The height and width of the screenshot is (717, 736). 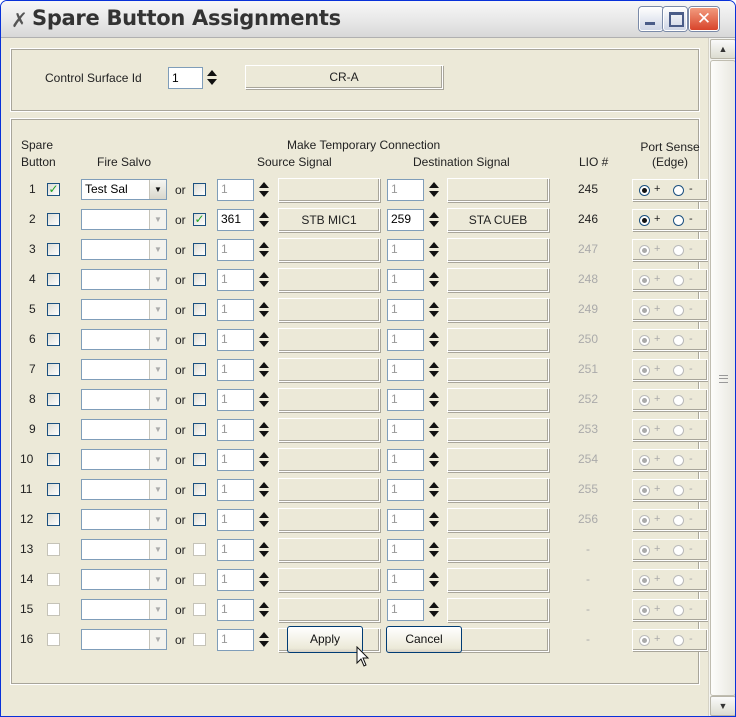 I want to click on maximize-button, so click(x=675, y=19).